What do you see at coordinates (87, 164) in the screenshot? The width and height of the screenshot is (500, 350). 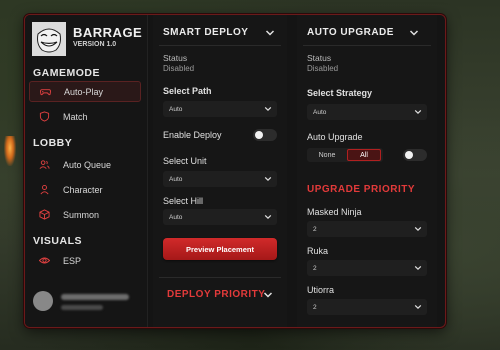 I see `sidebar-item-label: Auto Queue` at bounding box center [87, 164].